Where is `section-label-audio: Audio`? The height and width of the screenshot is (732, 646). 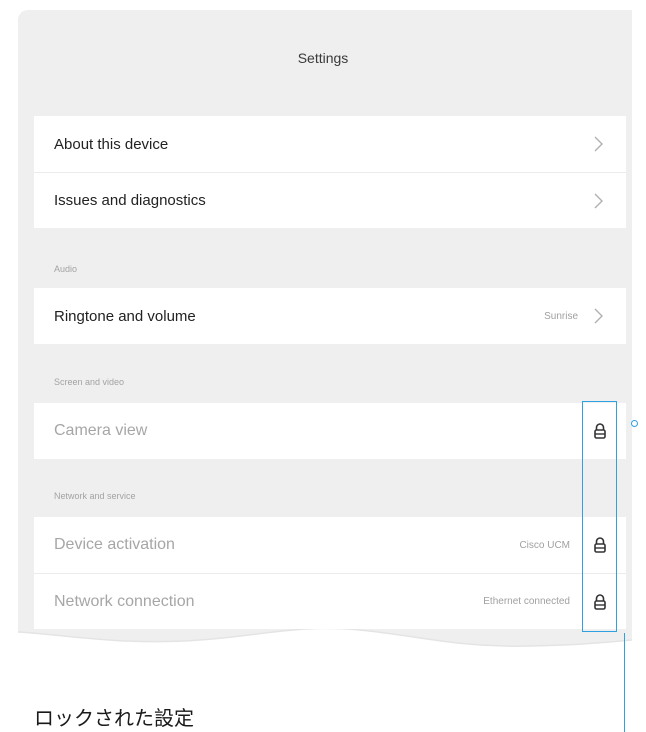 section-label-audio: Audio is located at coordinates (66, 269).